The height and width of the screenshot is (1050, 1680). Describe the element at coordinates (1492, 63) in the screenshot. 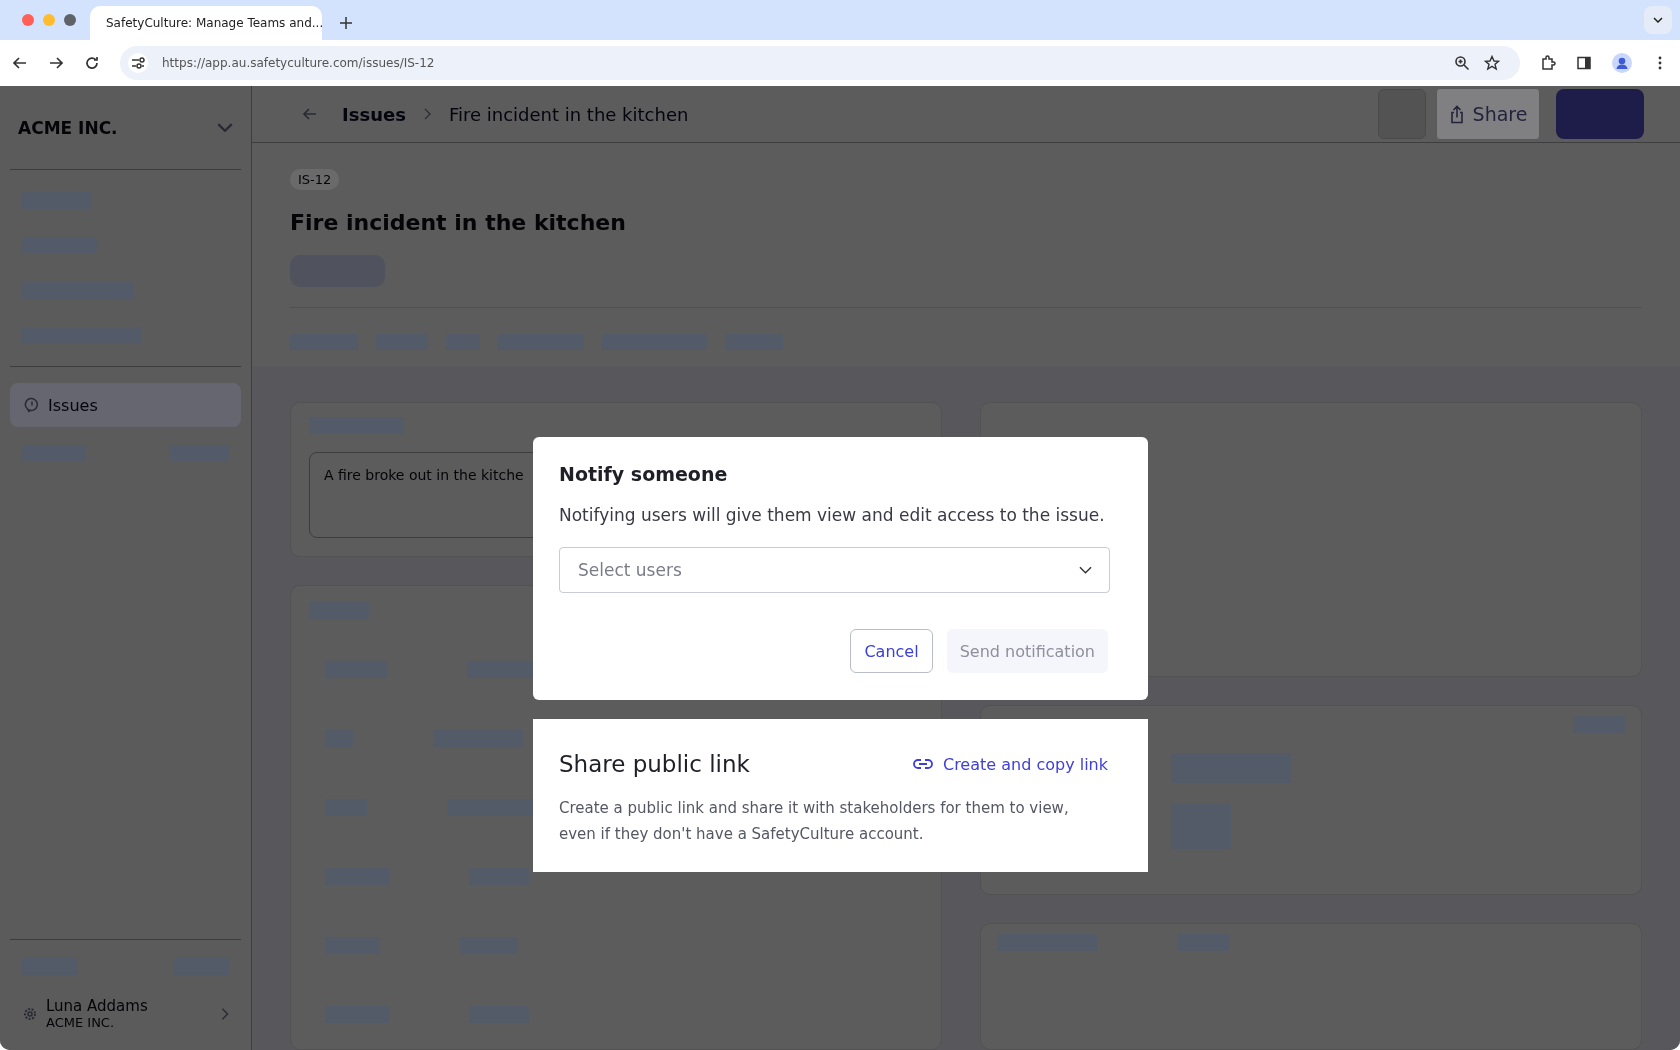

I see `bookmark-star-icon` at that location.